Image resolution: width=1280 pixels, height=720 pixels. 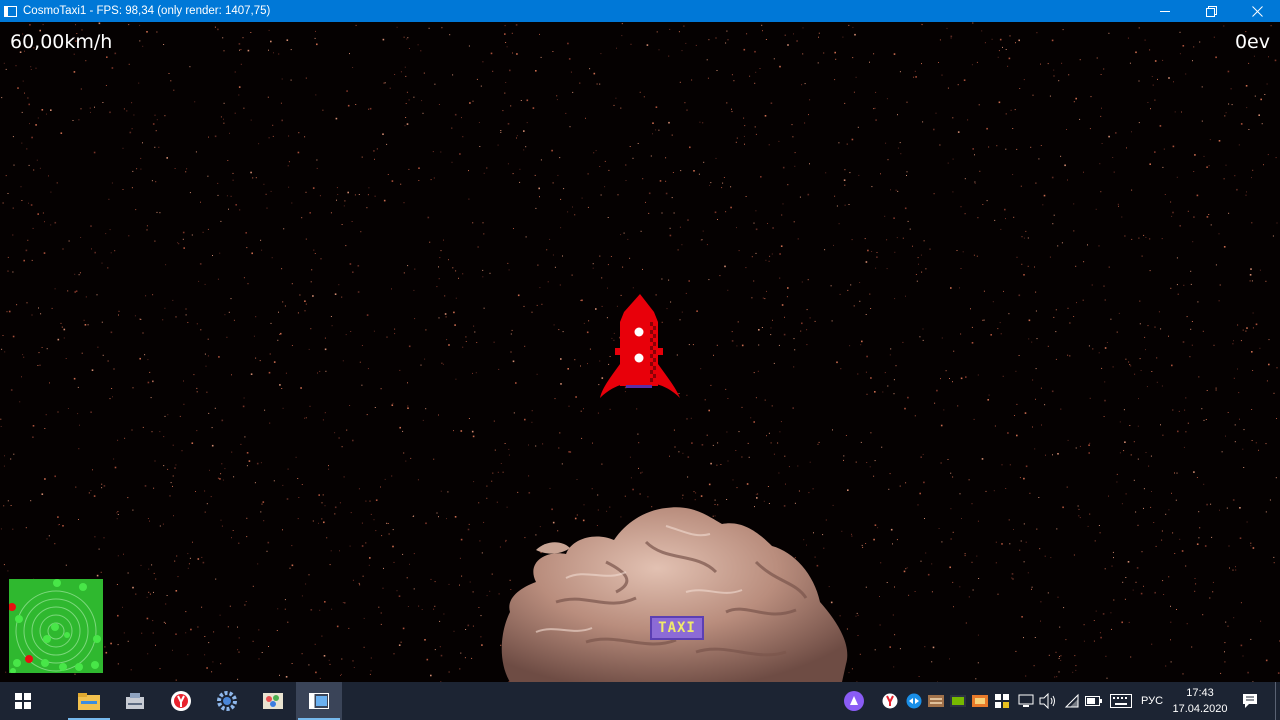 I want to click on tray-wifi, so click(x=1072, y=701).